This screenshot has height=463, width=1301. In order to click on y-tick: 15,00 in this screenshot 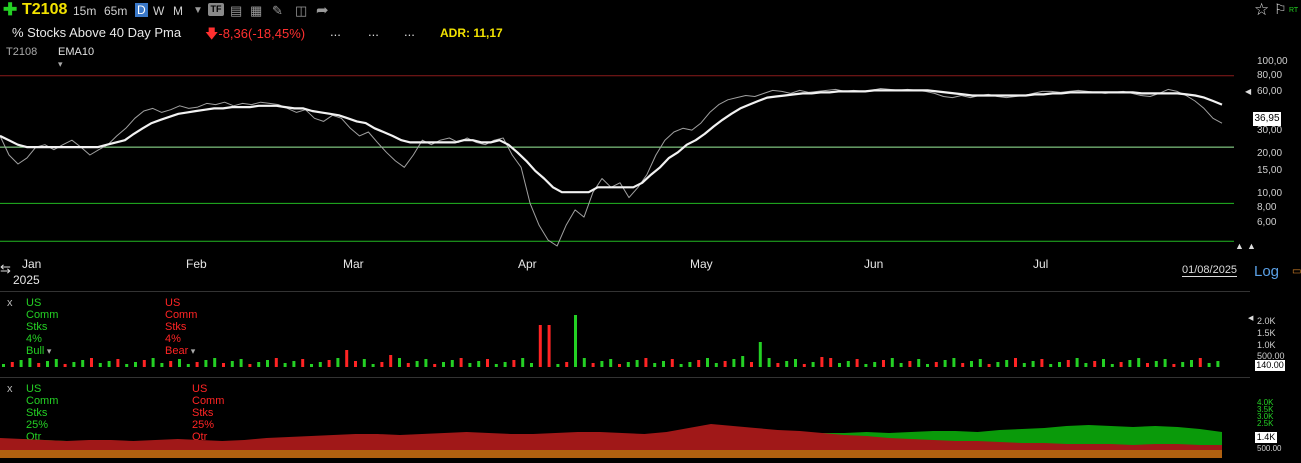, I will do `click(1270, 170)`.